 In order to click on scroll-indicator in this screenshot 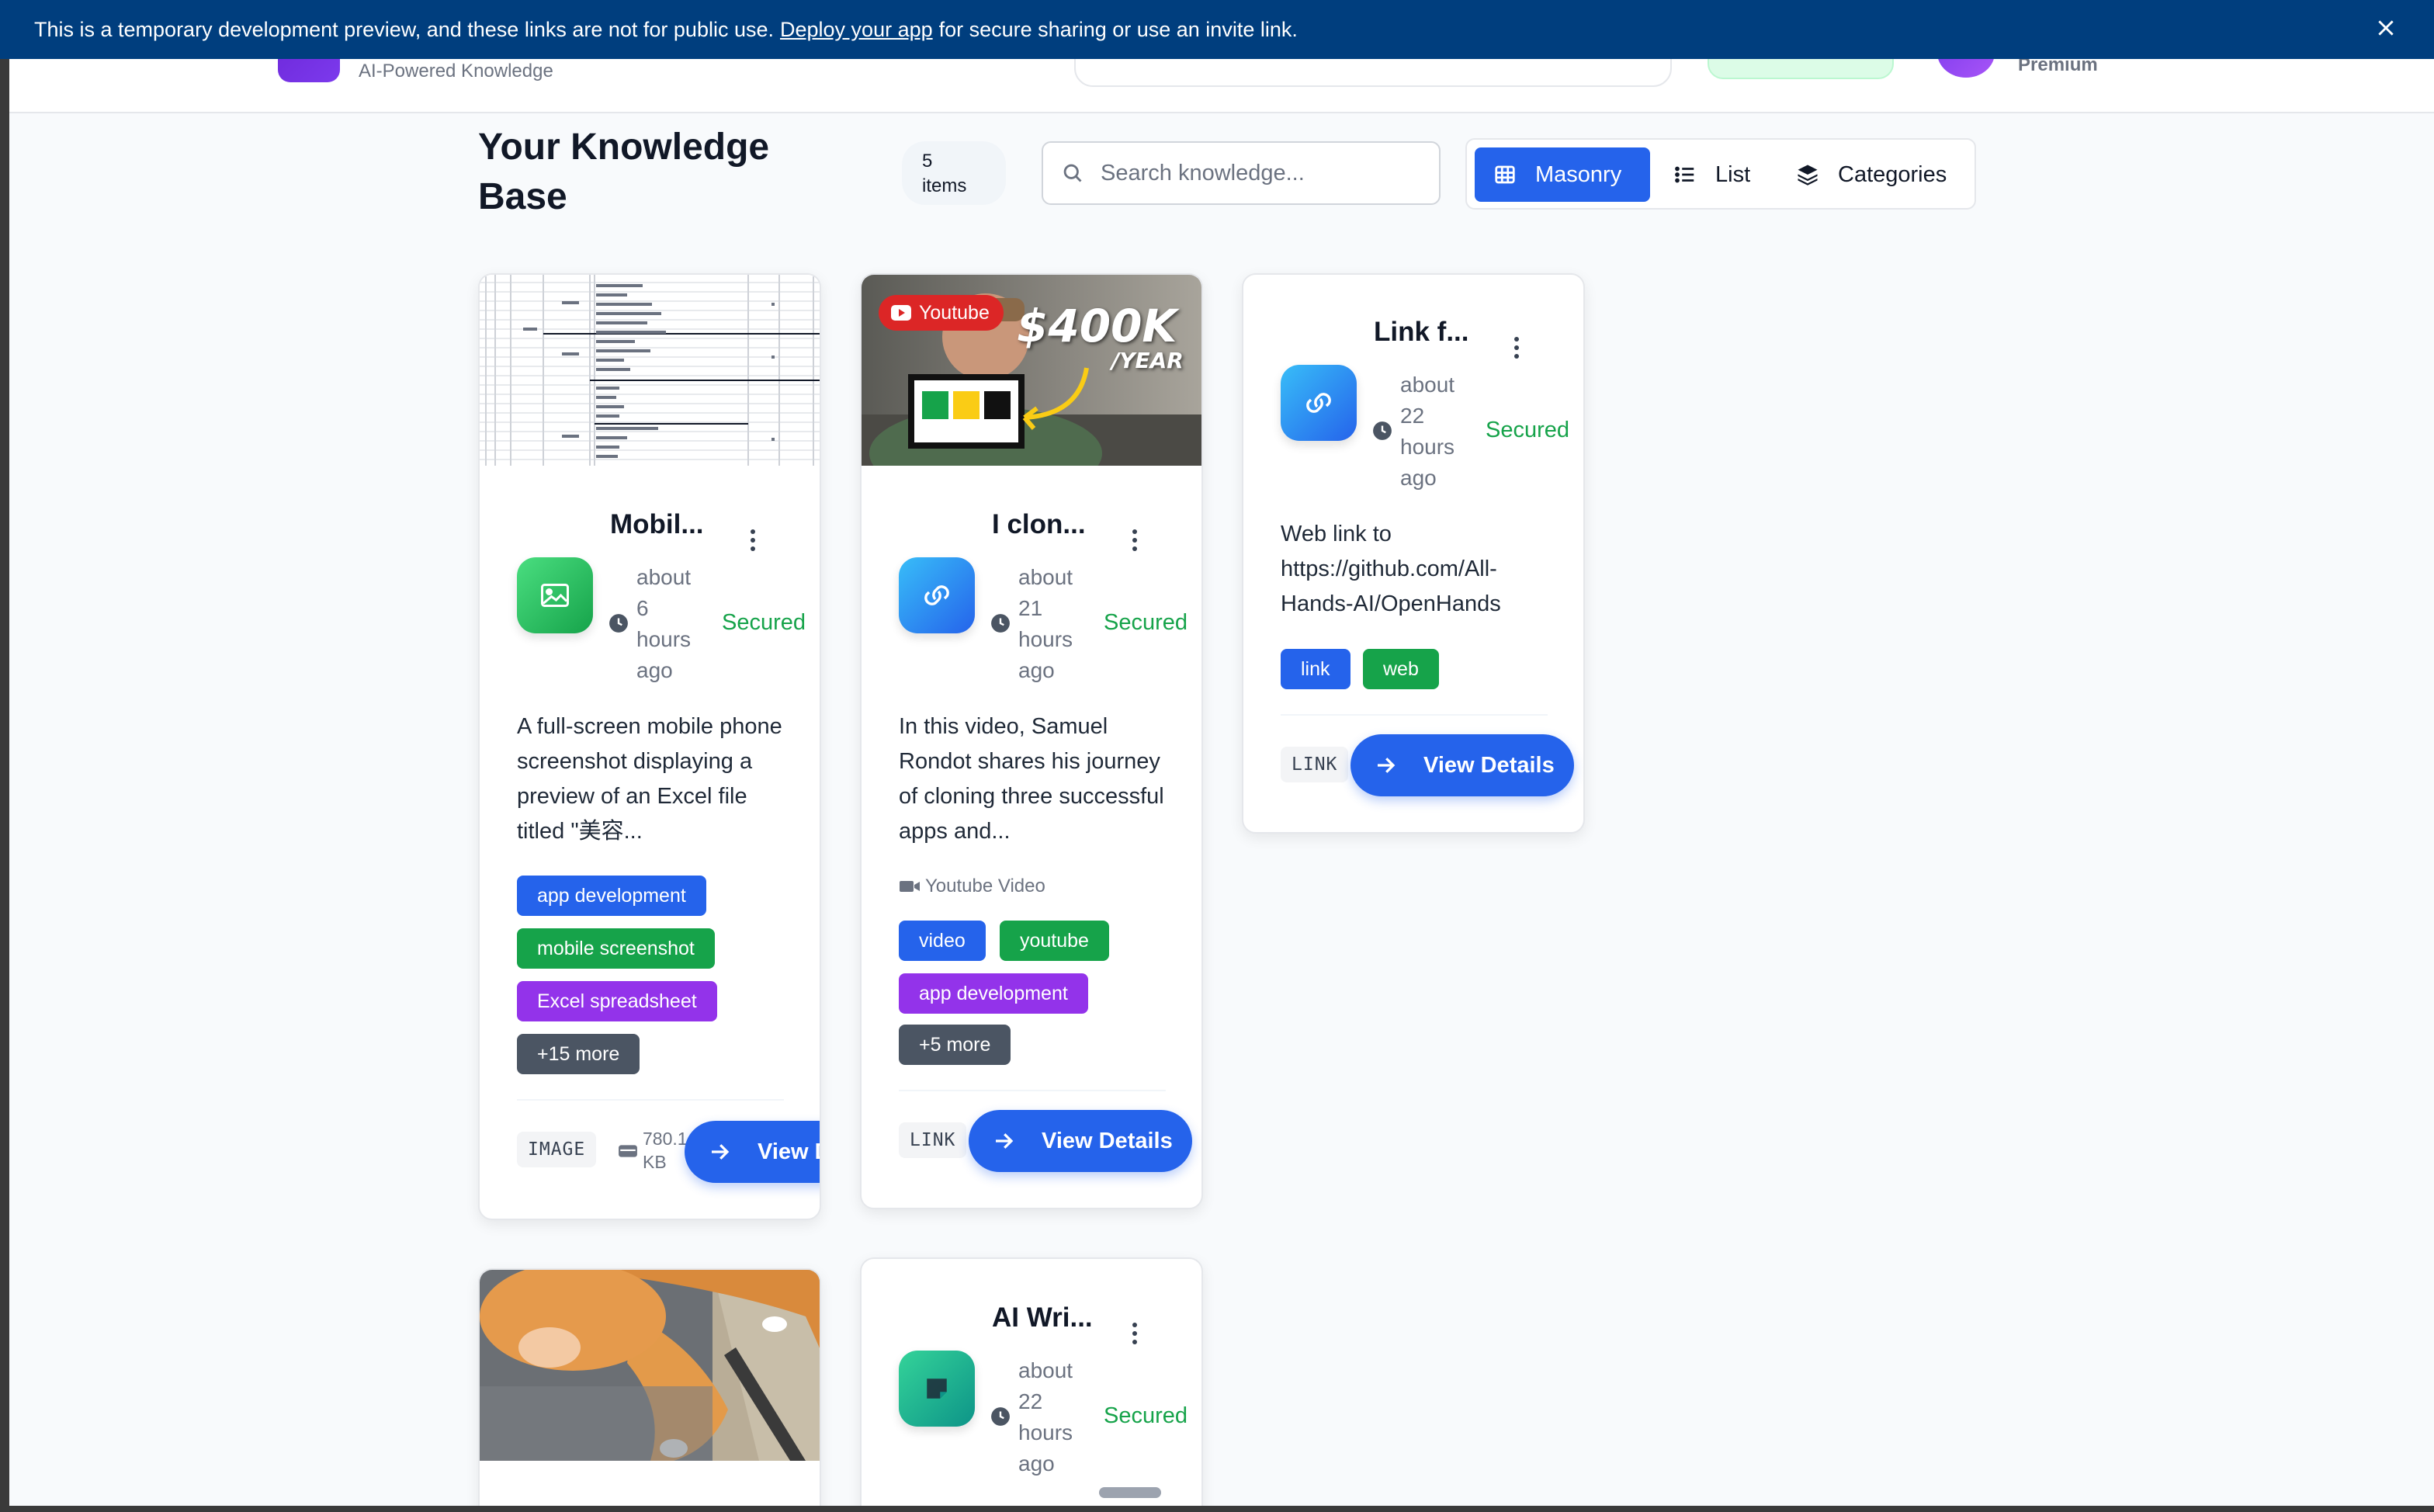, I will do `click(1130, 1492)`.